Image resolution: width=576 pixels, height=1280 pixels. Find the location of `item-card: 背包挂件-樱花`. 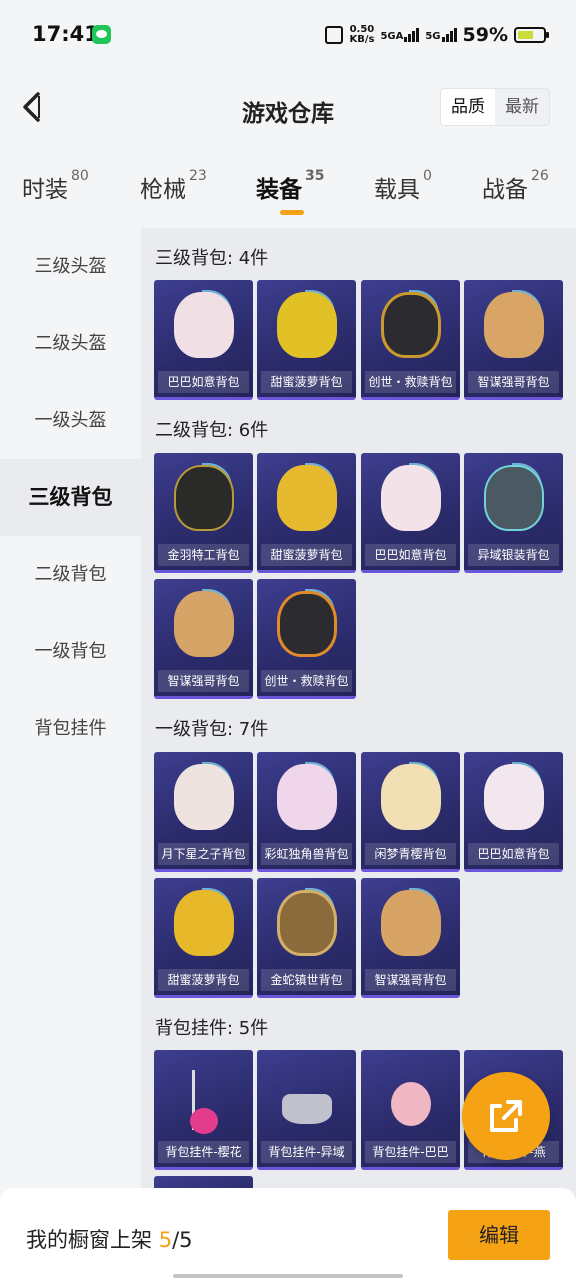

item-card: 背包挂件-樱花 is located at coordinates (203, 1110).